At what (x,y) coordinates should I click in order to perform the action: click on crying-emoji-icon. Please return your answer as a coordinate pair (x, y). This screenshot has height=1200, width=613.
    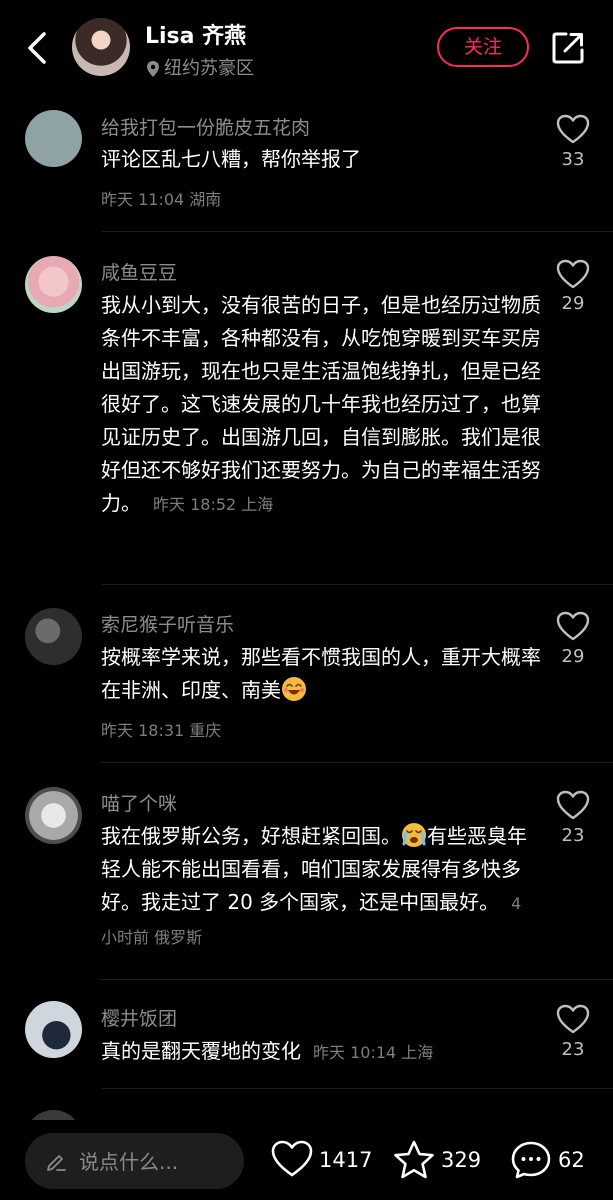
    Looking at the image, I should click on (414, 835).